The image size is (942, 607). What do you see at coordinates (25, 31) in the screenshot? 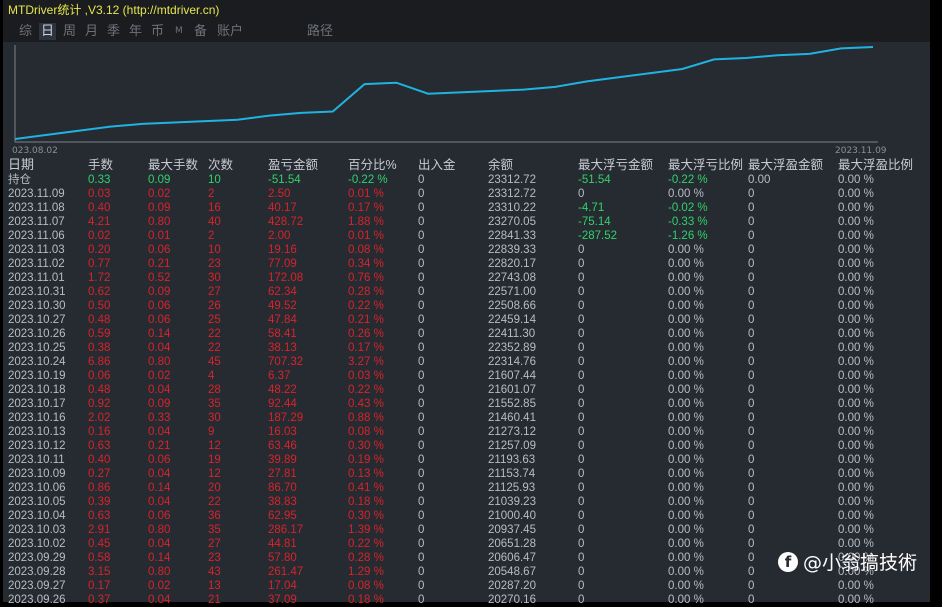
I see `tab-0: 综` at bounding box center [25, 31].